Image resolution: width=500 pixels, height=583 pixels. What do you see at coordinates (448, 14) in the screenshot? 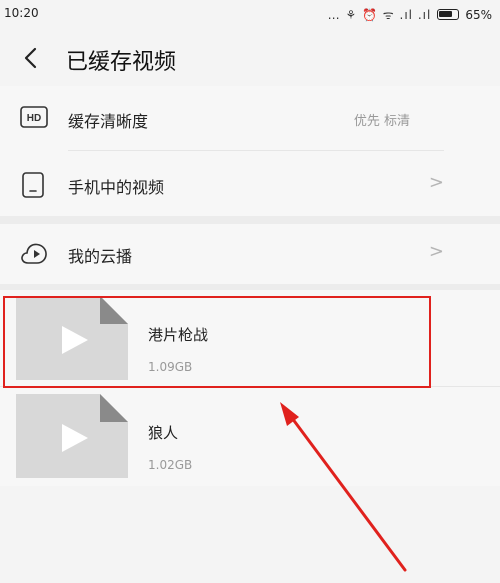
I see `battery-icon` at bounding box center [448, 14].